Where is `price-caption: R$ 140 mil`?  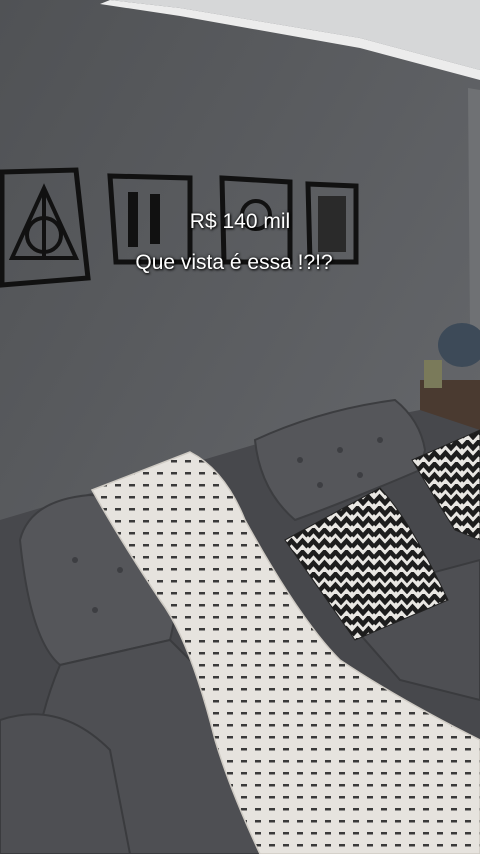 price-caption: R$ 140 mil is located at coordinates (240, 221).